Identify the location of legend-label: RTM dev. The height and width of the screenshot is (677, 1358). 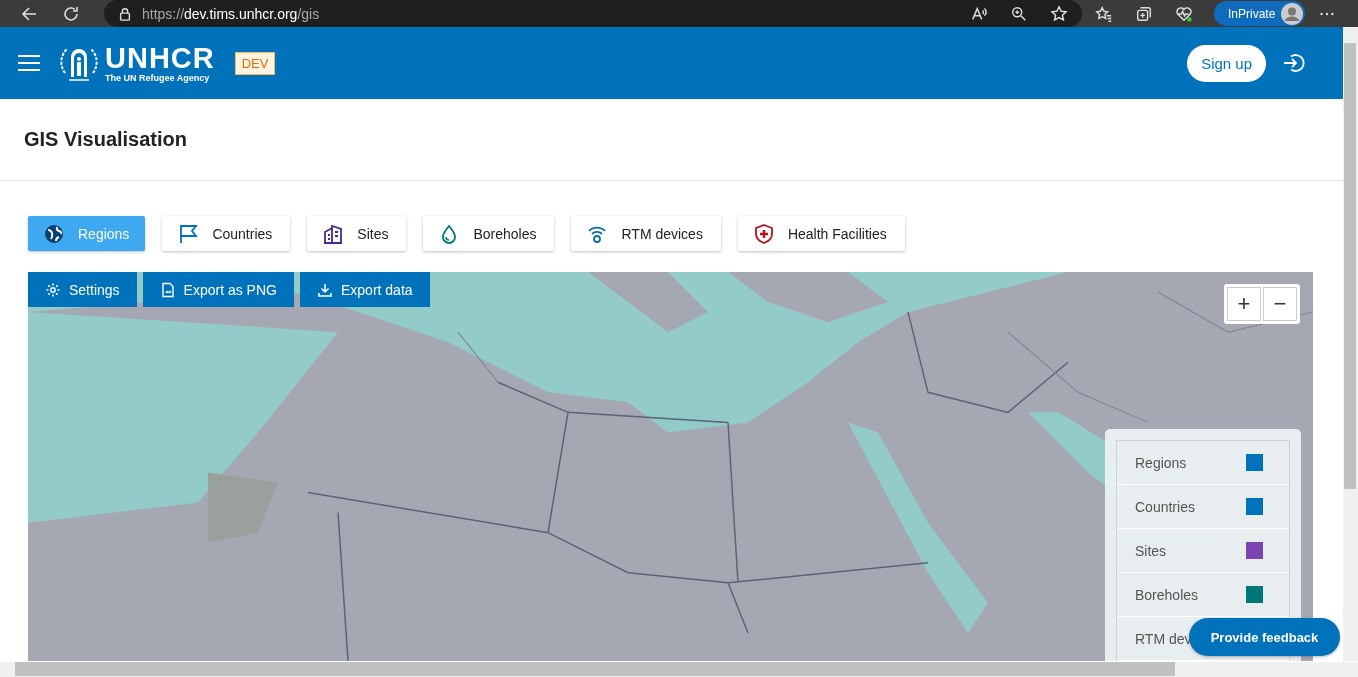
(1163, 638).